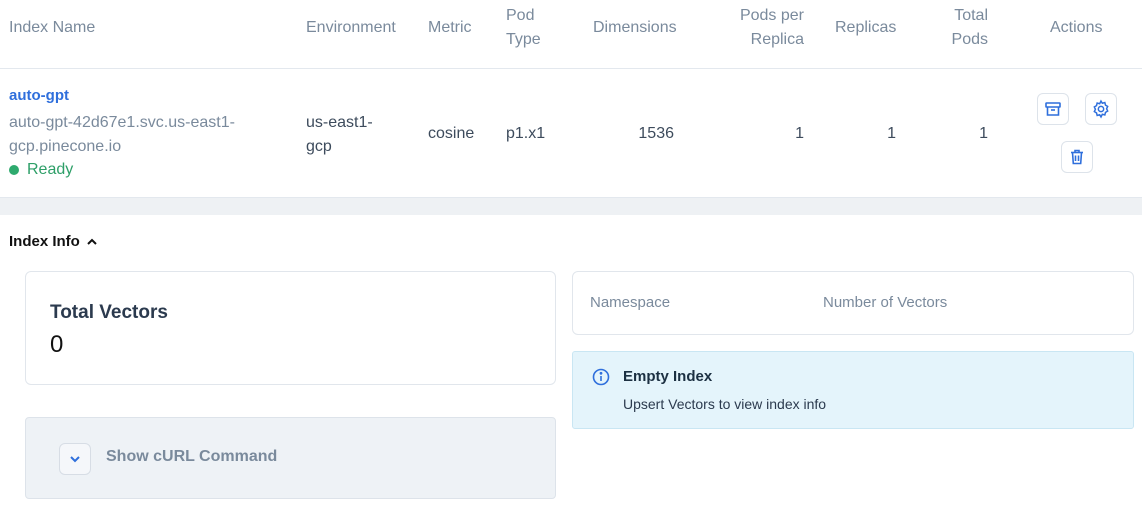 Image resolution: width=1142 pixels, height=506 pixels. I want to click on alert-body: Upsert Vectors to view index info, so click(725, 404).